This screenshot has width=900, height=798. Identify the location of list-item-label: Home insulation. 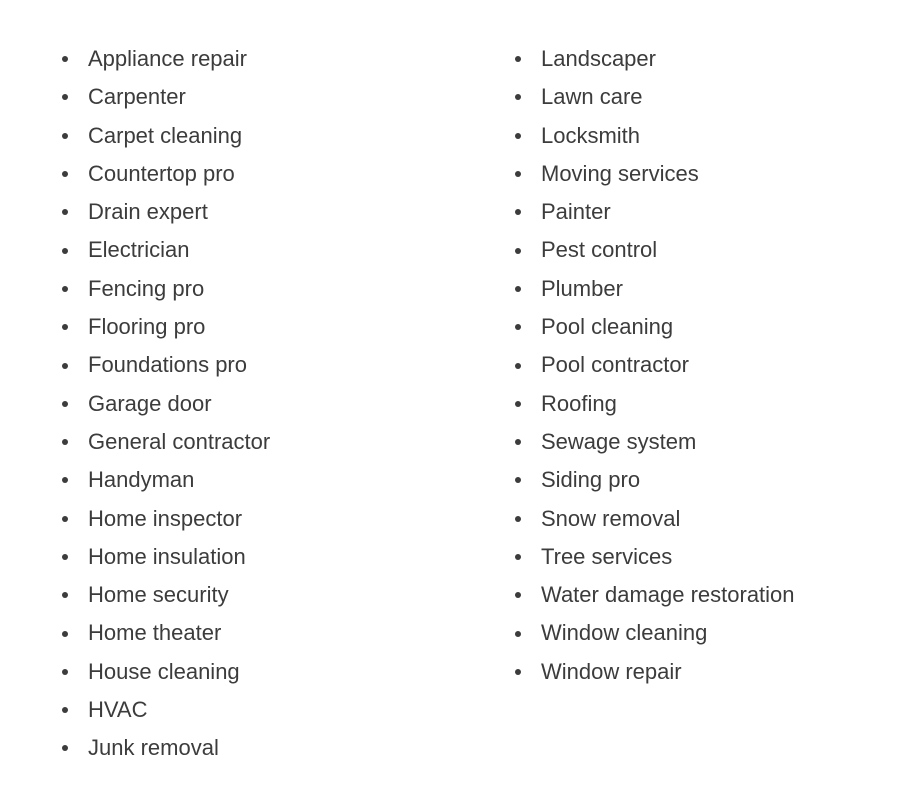
(167, 556).